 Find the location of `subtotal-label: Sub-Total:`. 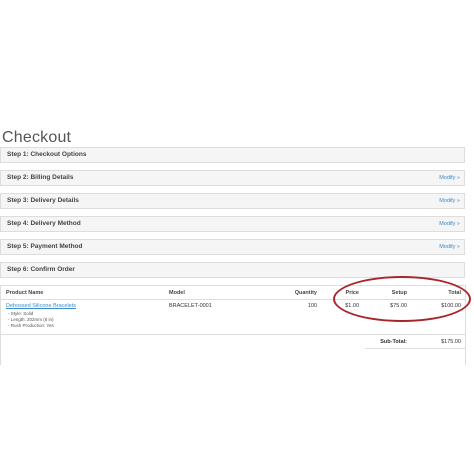

subtotal-label: Sub-Total: is located at coordinates (393, 342).